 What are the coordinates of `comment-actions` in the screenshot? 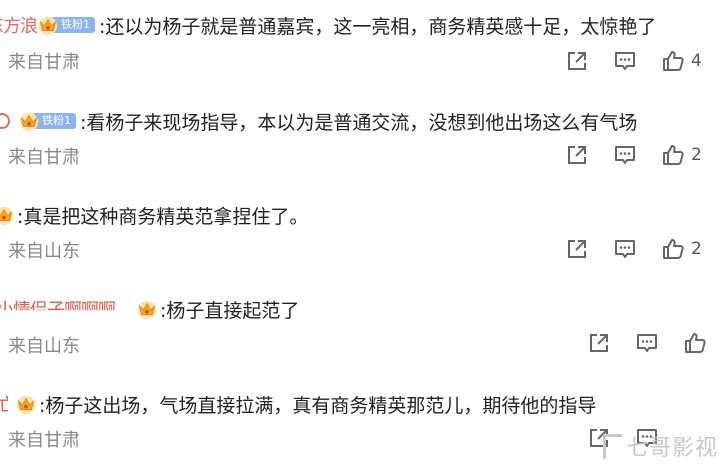 It's located at (656, 343).